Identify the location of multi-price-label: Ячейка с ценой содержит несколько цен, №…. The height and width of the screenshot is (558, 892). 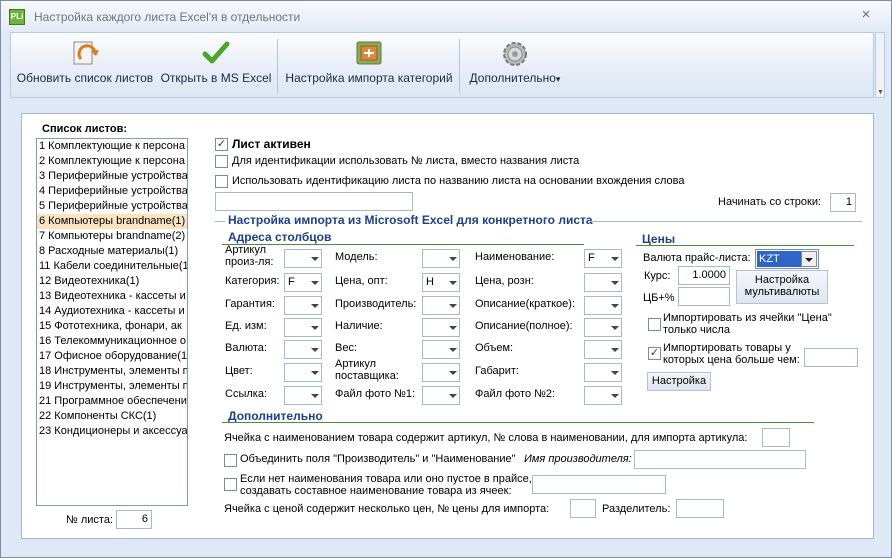
(387, 509).